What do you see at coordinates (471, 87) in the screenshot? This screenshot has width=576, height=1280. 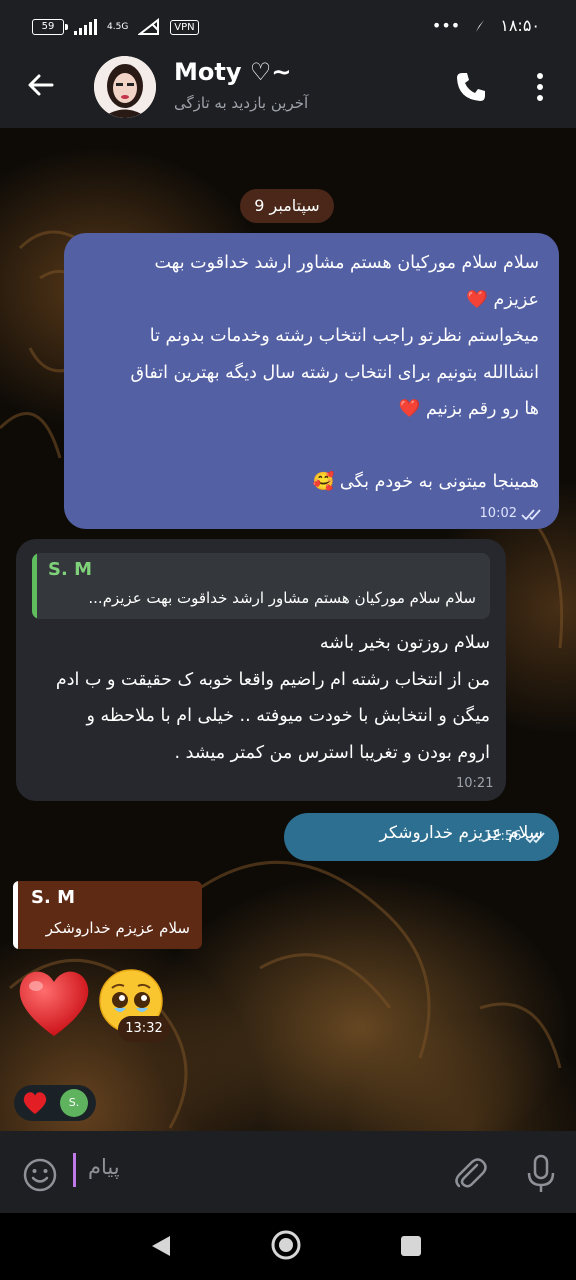 I see `phone-icon` at bounding box center [471, 87].